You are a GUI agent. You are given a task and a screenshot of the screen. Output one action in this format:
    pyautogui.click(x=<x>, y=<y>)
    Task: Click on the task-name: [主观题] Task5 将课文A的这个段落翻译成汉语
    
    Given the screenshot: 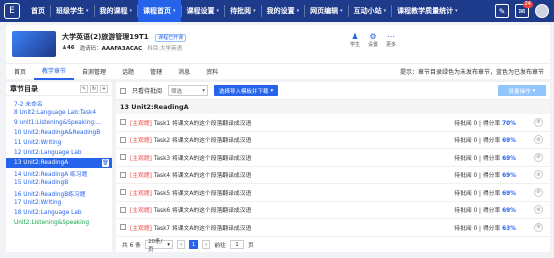 What is the action you would take?
    pyautogui.click(x=290, y=192)
    